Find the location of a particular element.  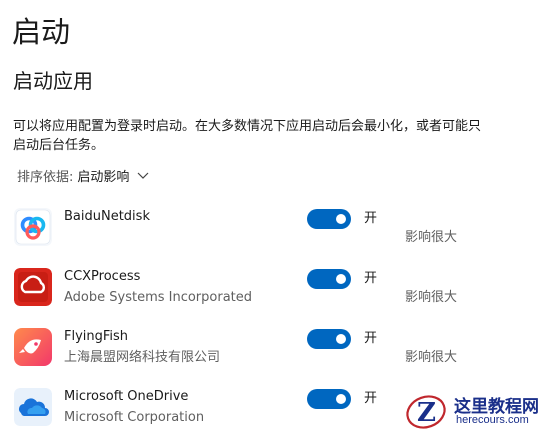

sort-dropdown: 排序依据: 启动影响 is located at coordinates (83, 175).